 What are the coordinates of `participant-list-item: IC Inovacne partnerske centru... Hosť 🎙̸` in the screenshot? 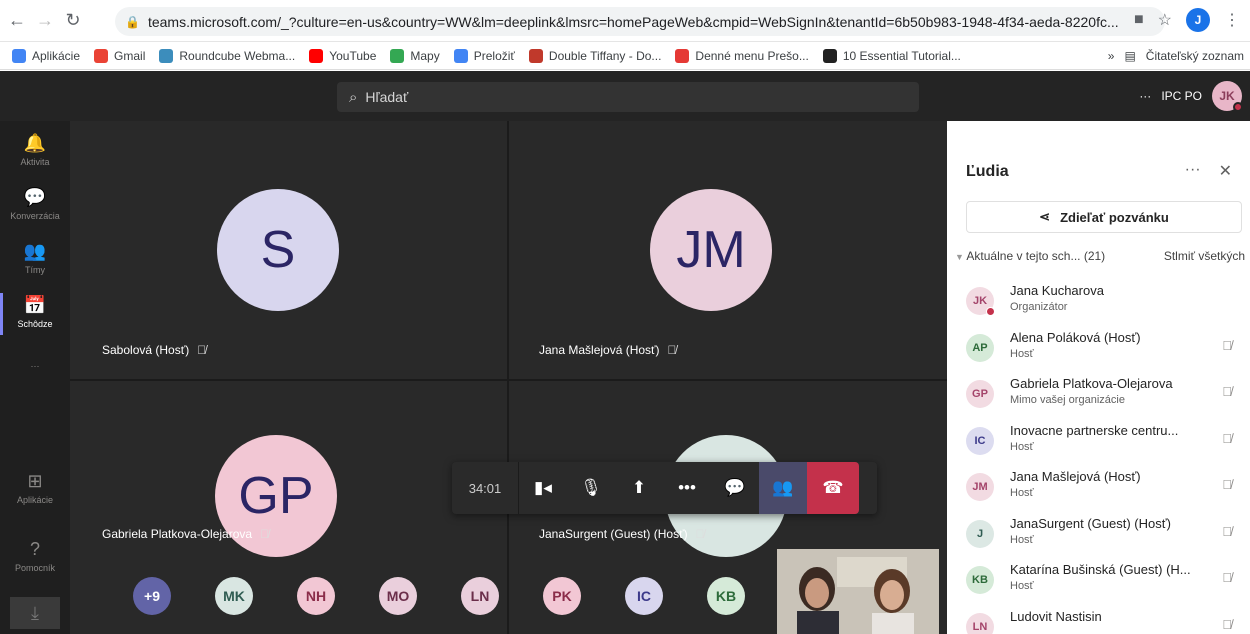 It's located at (1106, 446).